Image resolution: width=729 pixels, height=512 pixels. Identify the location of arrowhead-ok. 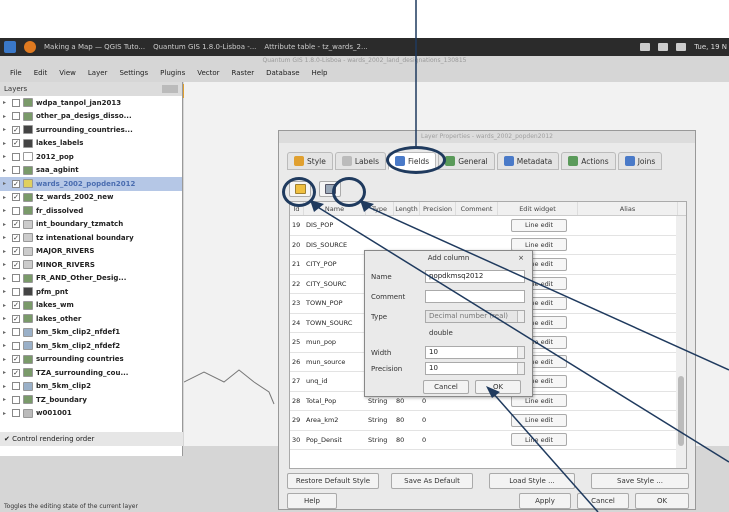
(493, 392).